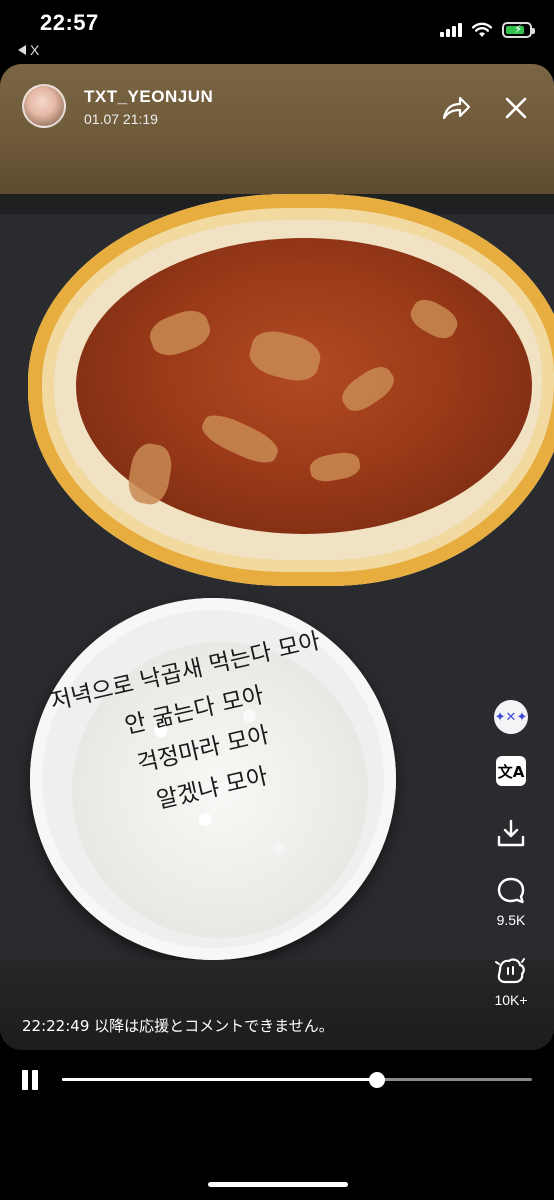 The width and height of the screenshot is (554, 1200). Describe the element at coordinates (277, 1005) in the screenshot. I see `story-footer` at that location.